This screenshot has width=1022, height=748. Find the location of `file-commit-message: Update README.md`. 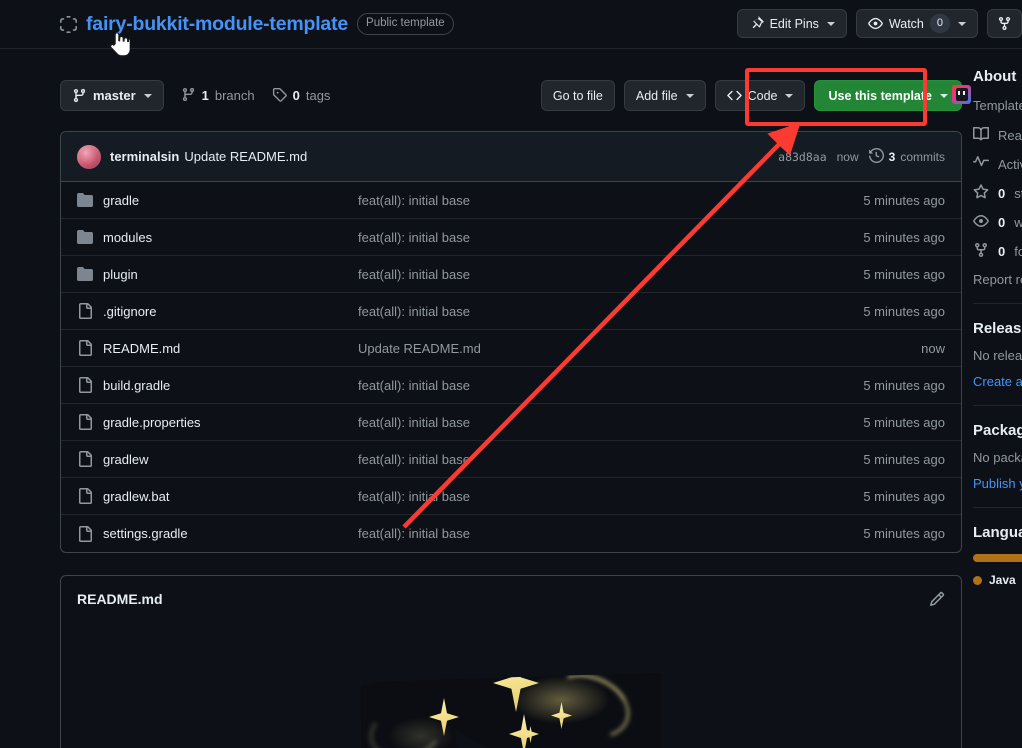

file-commit-message: Update README.md is located at coordinates (639, 348).